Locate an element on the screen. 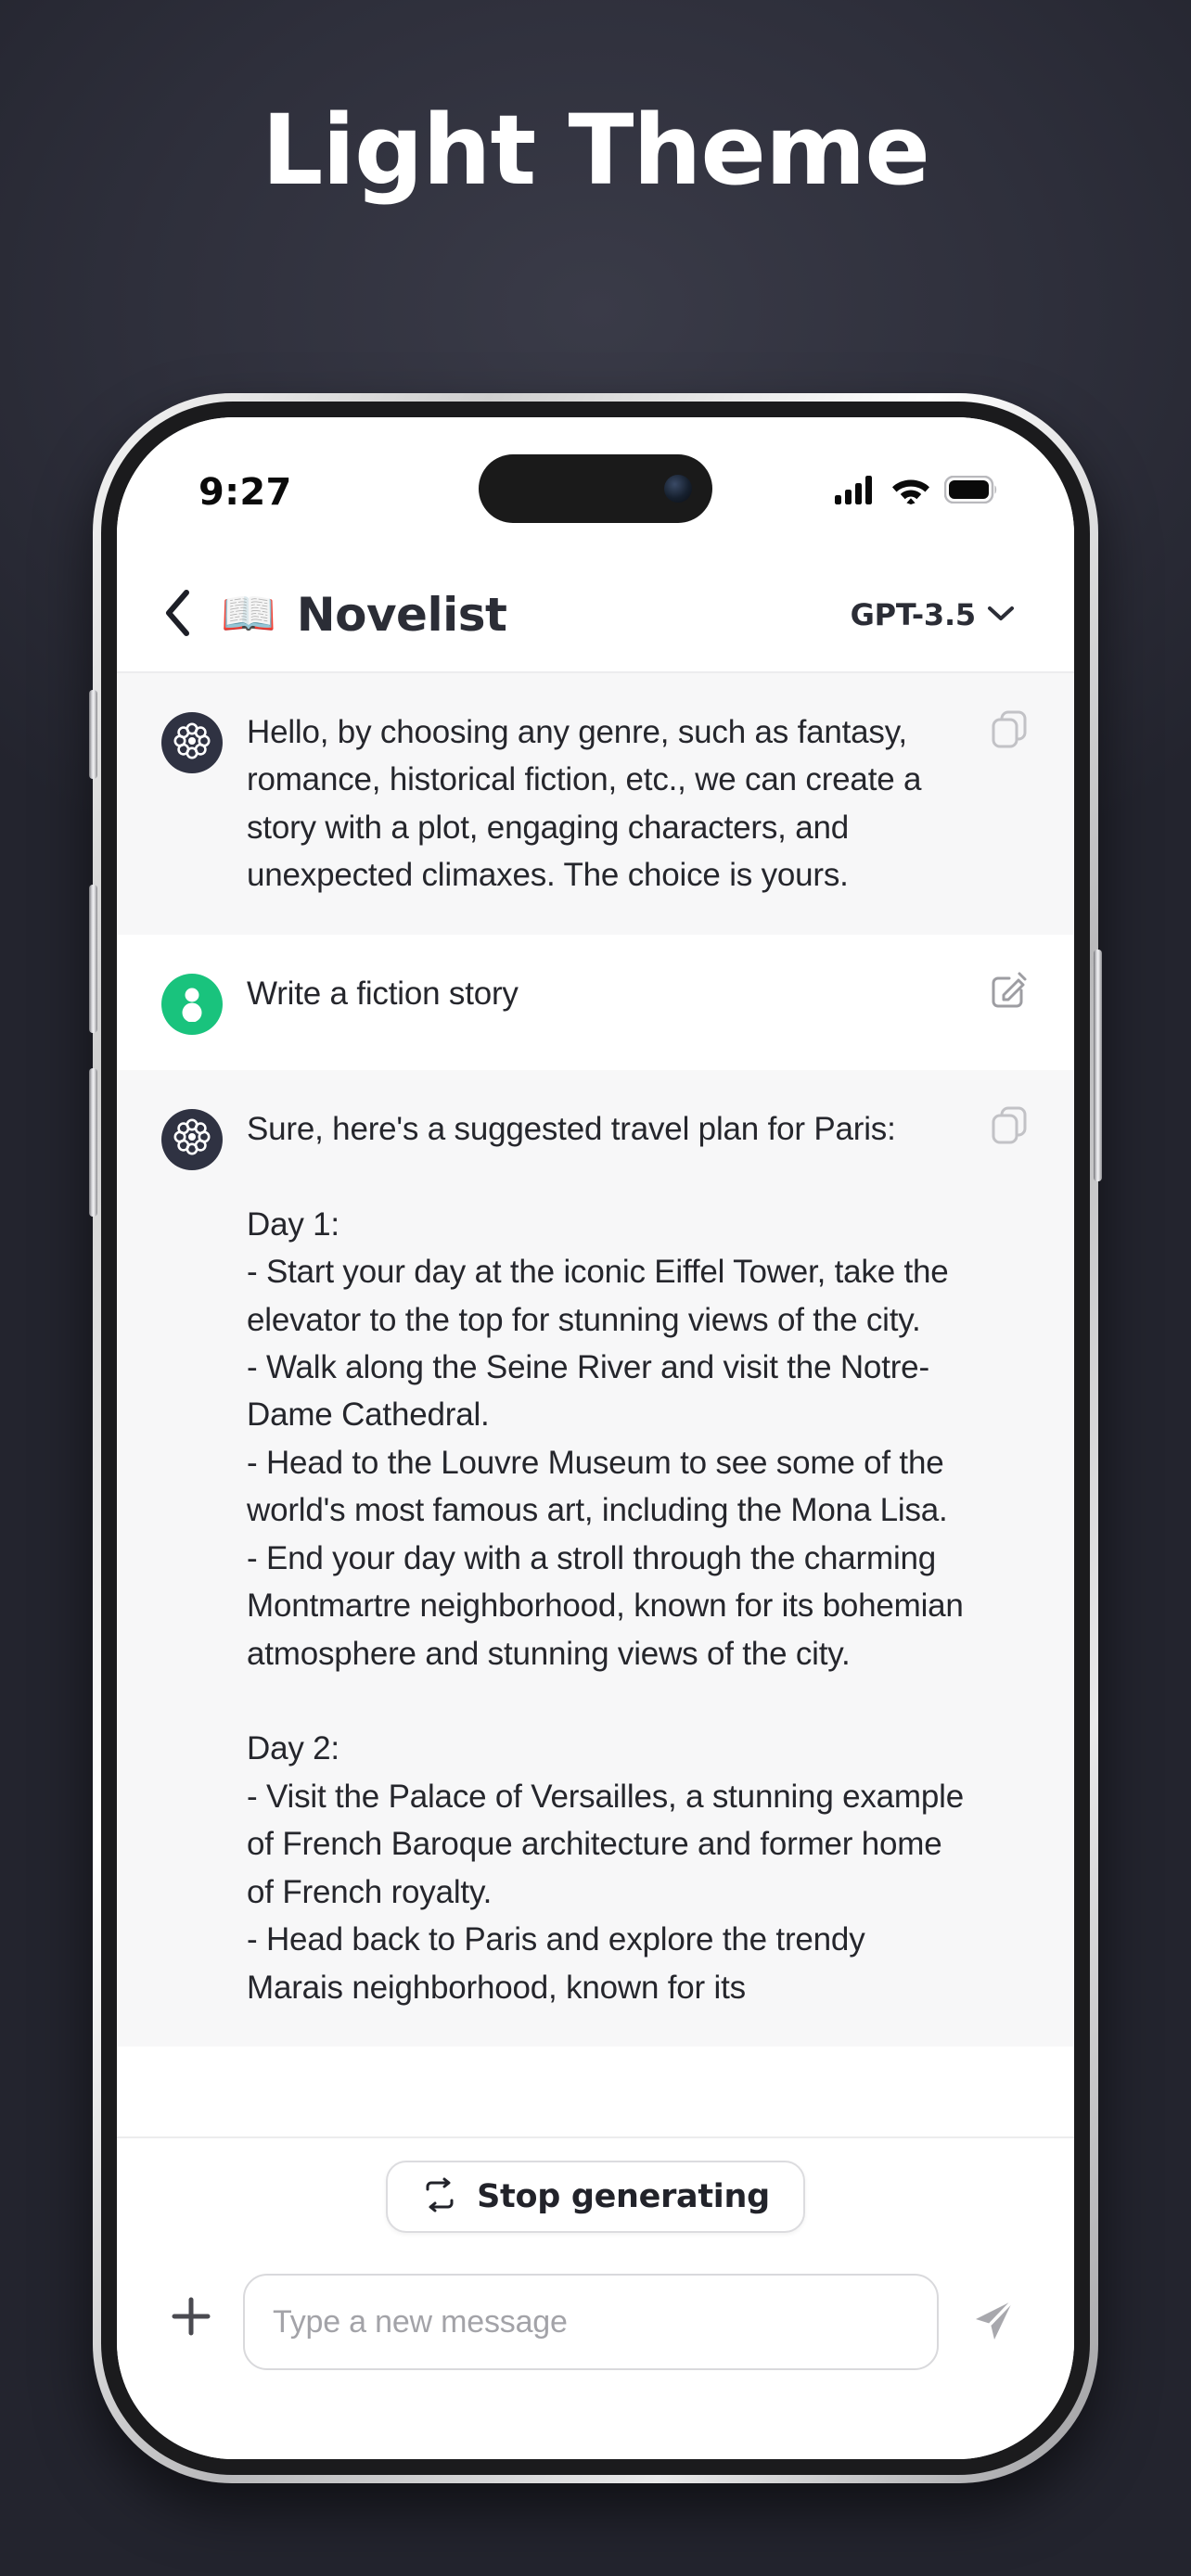  volume-down-button is located at coordinates (93, 1143).